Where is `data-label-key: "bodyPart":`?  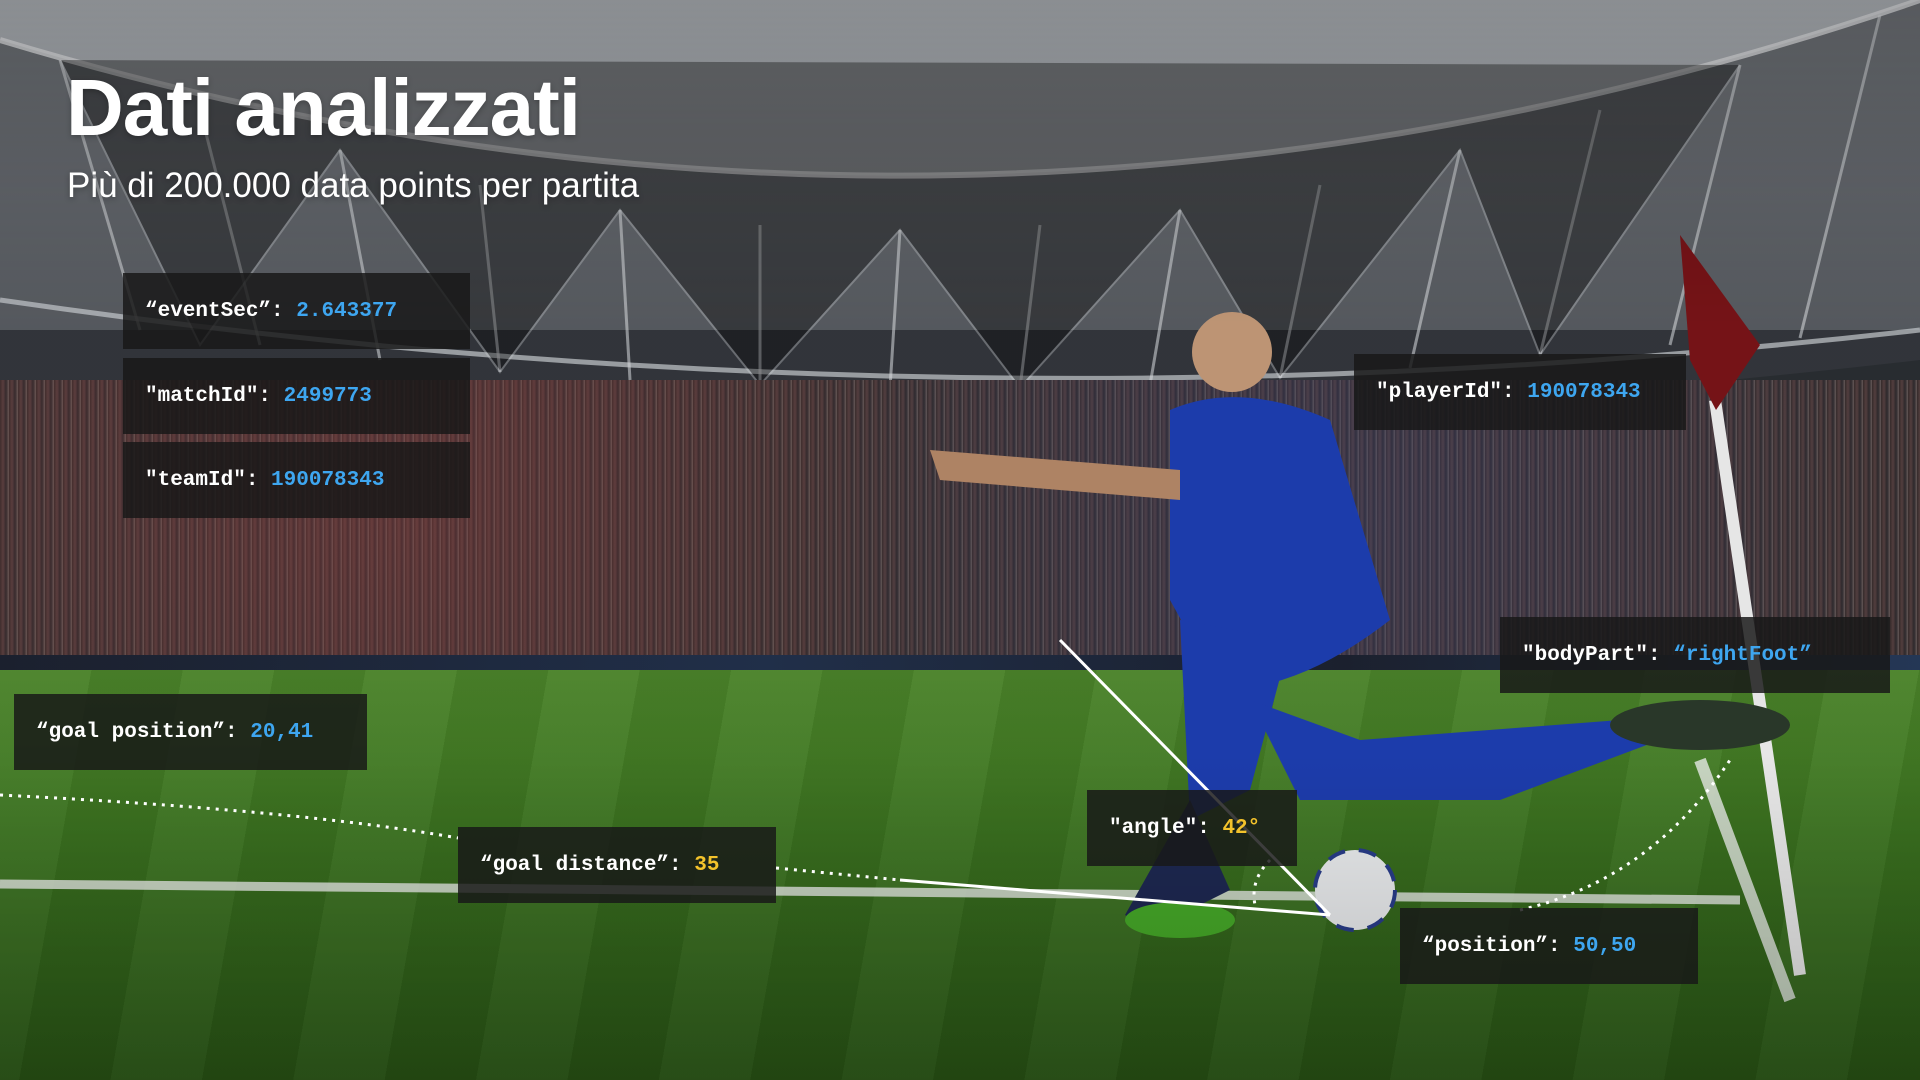 data-label-key: "bodyPart": is located at coordinates (1591, 655).